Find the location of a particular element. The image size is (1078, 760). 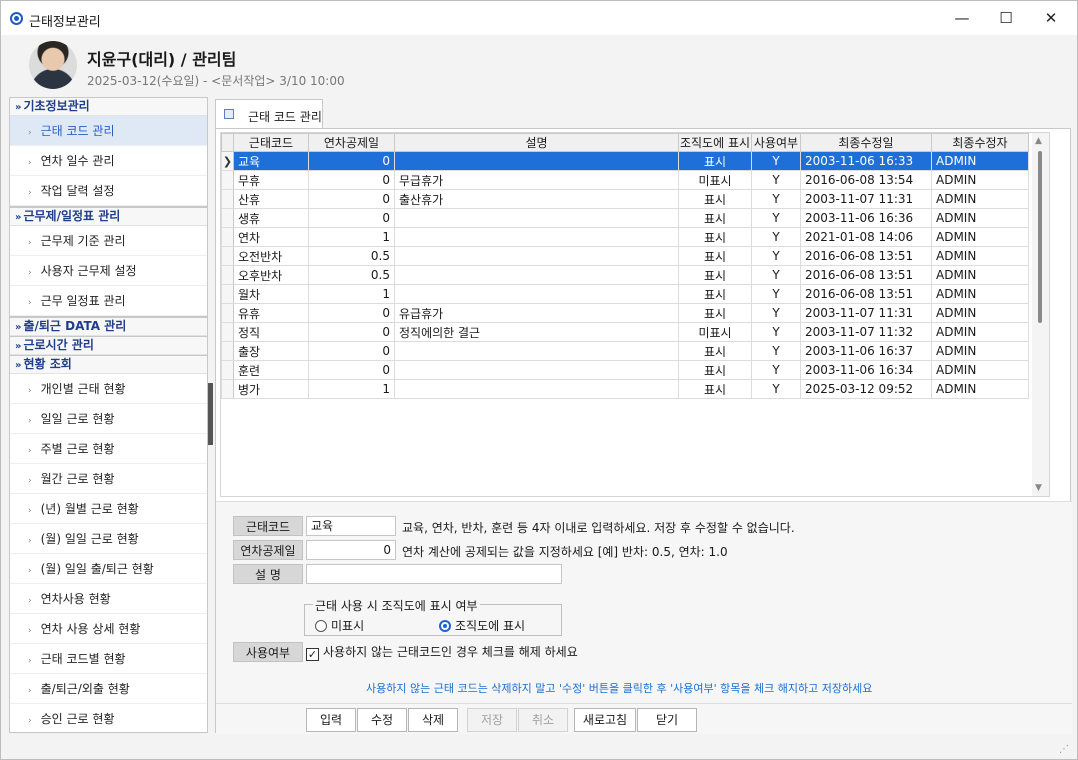

sidebar-item-personal-status: › 개인별 근태 현황 is located at coordinates (108, 389).